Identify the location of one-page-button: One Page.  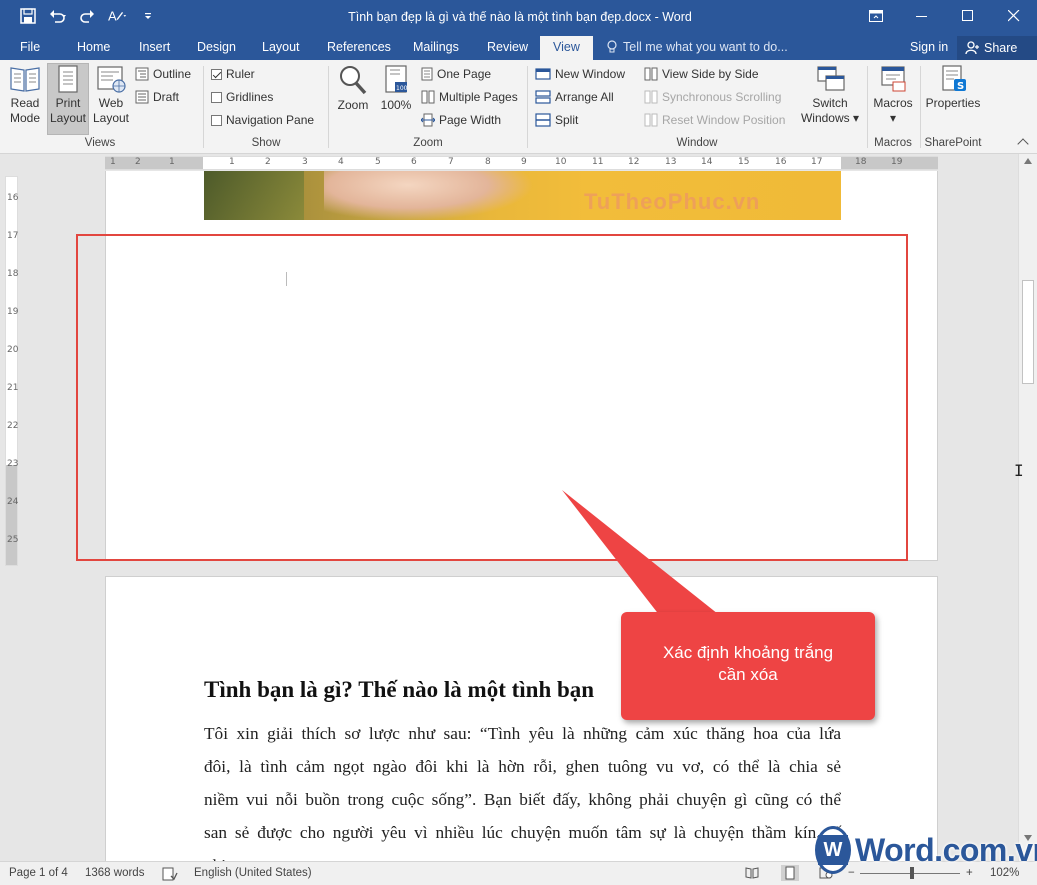
(456, 74).